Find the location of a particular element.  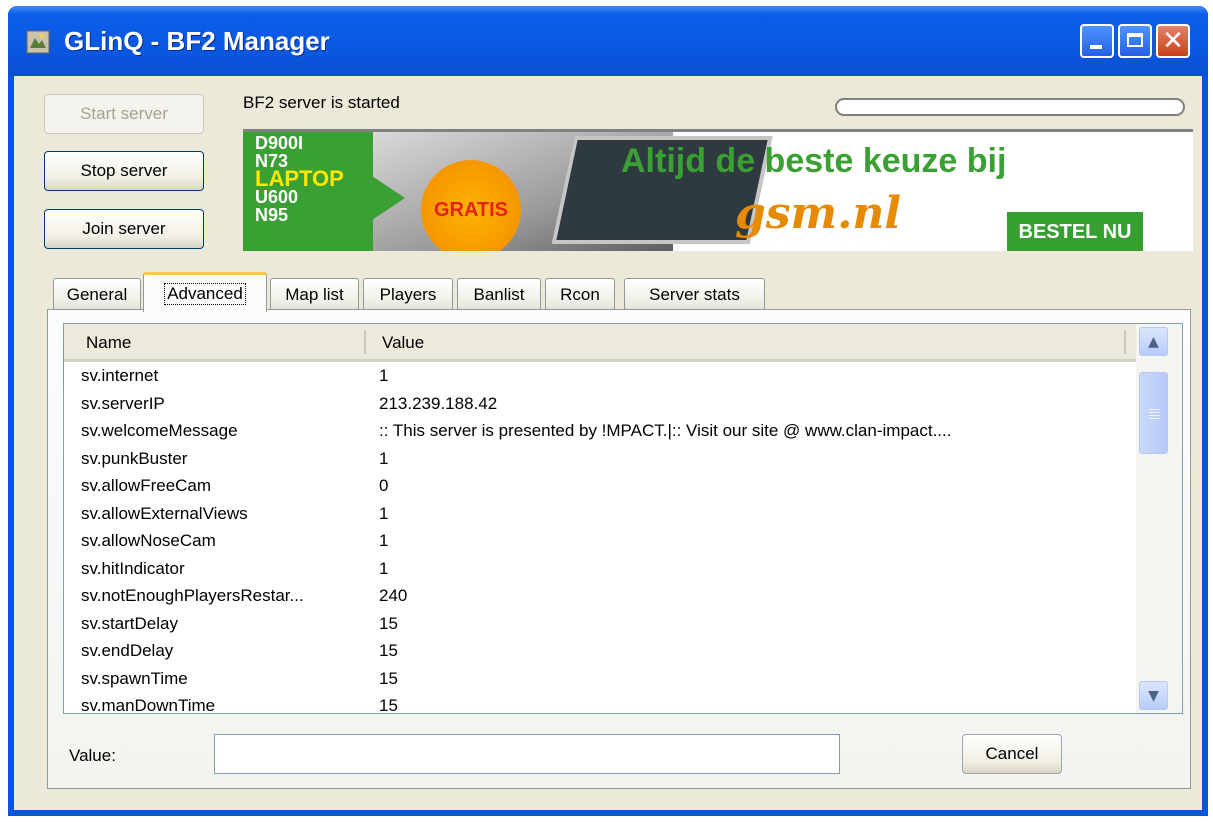

window-title: GLinQ - BF2 Manager is located at coordinates (197, 41).